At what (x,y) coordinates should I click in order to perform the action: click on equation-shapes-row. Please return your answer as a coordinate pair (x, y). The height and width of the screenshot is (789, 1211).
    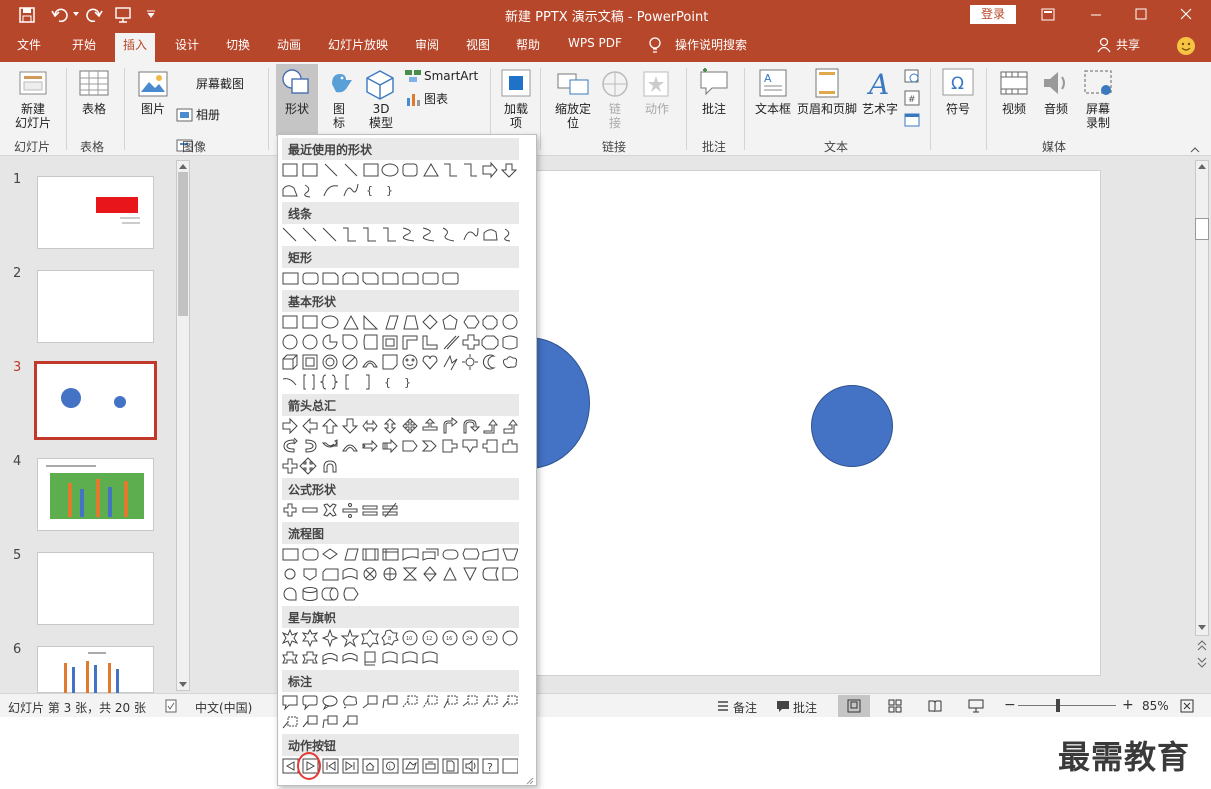
    Looking at the image, I should click on (399, 511).